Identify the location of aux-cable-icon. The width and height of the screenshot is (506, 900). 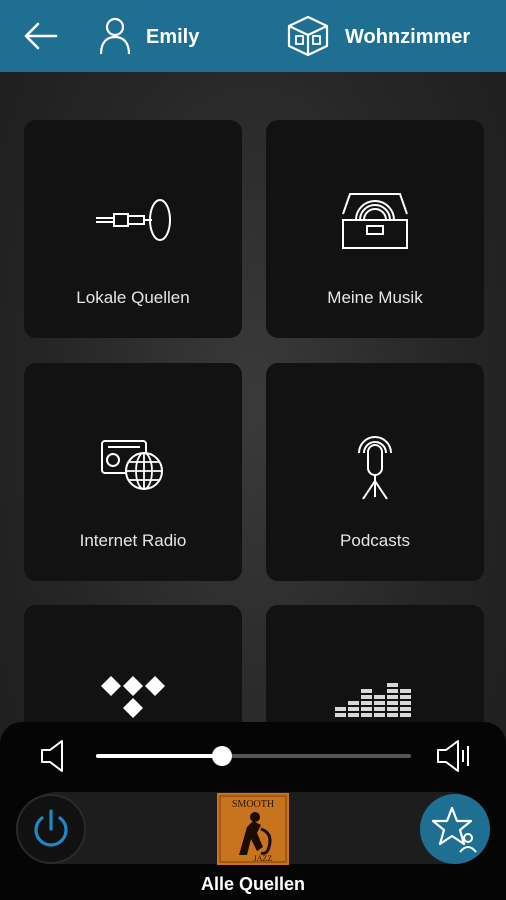
(133, 220).